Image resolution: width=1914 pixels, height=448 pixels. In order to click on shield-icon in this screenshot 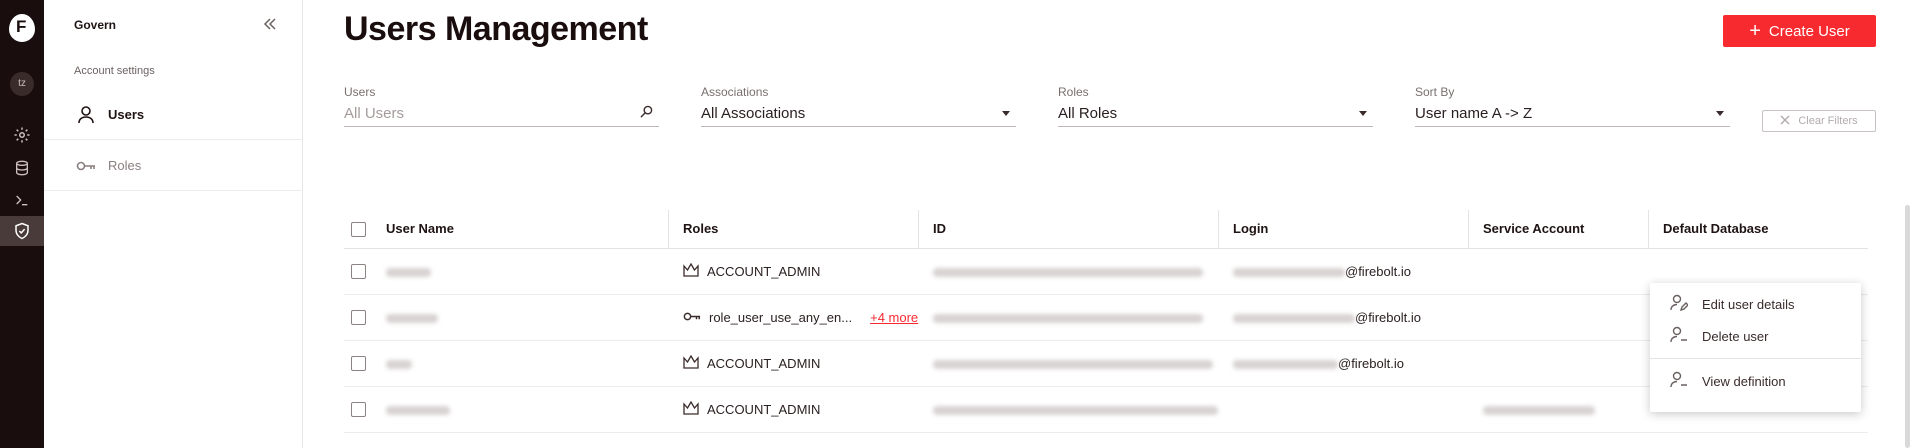, I will do `click(22, 231)`.